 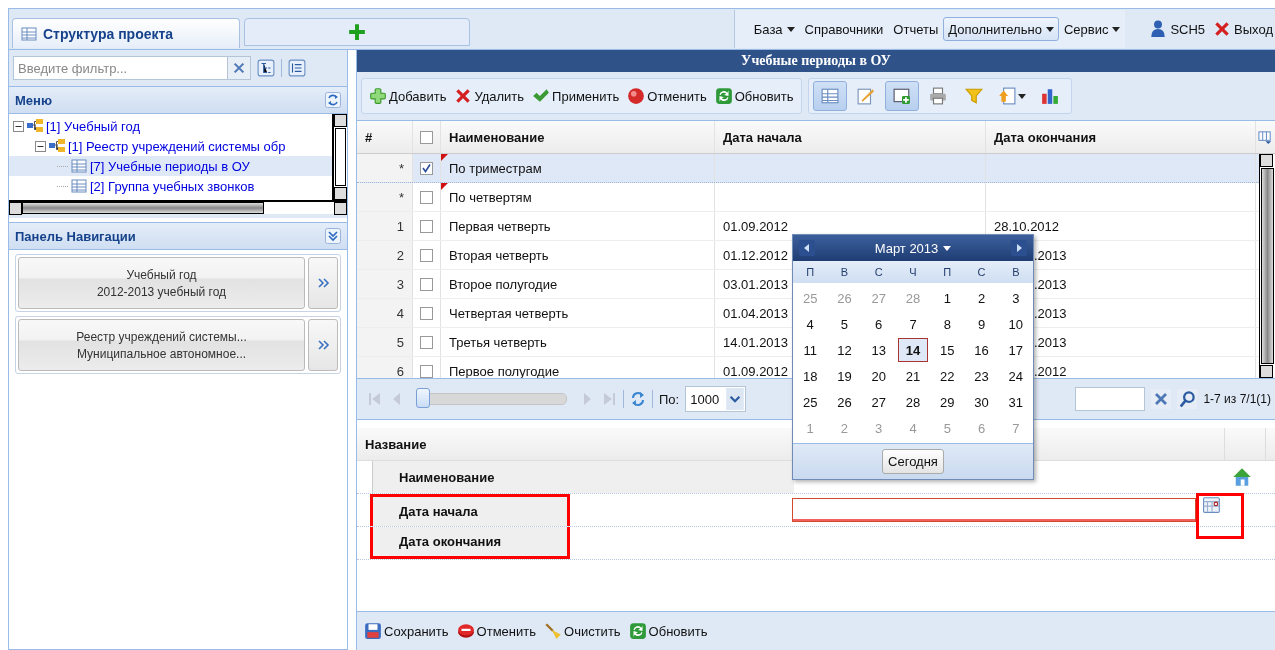 What do you see at coordinates (126, 33) in the screenshot?
I see `project-tab: Структура проекта` at bounding box center [126, 33].